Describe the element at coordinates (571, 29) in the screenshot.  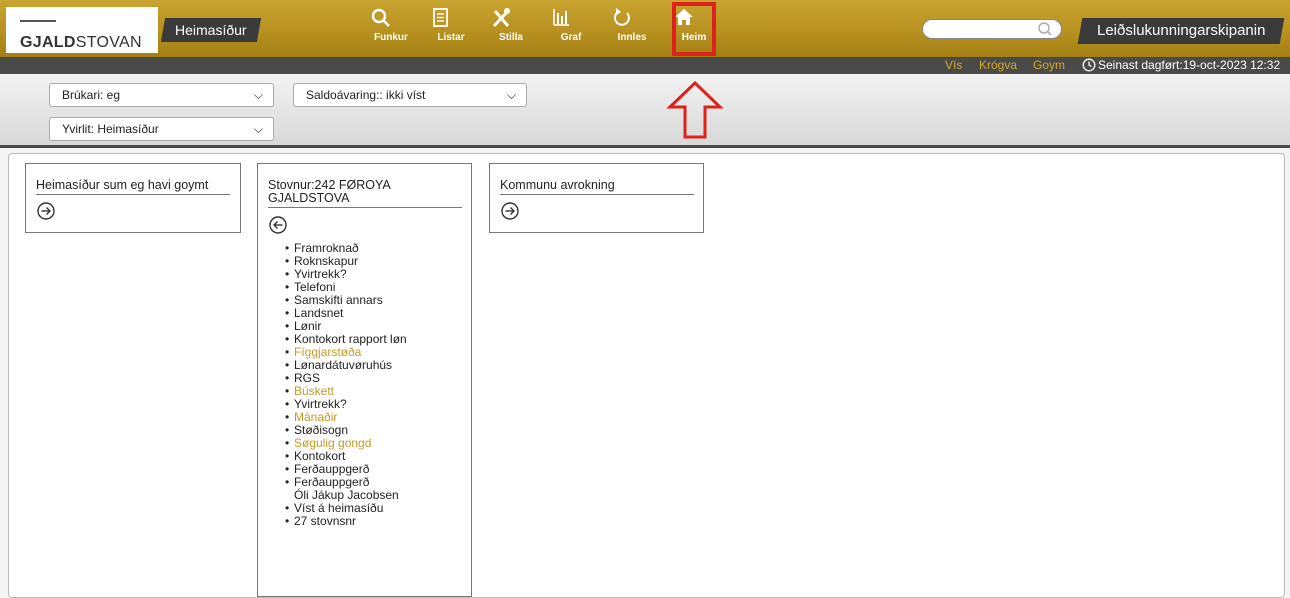
I see `nav-graf: Graf` at that location.